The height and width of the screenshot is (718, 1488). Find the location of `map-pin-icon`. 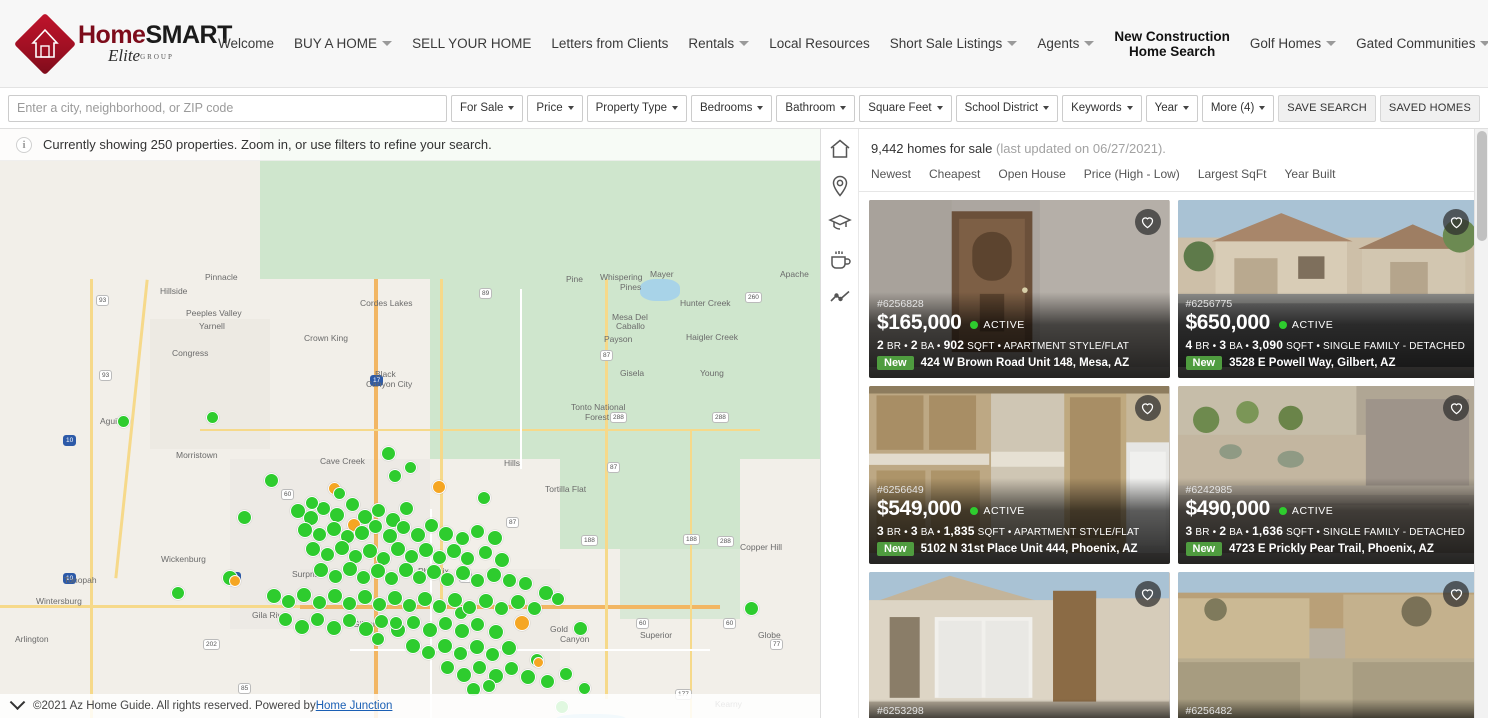

map-pin-icon is located at coordinates (840, 186).